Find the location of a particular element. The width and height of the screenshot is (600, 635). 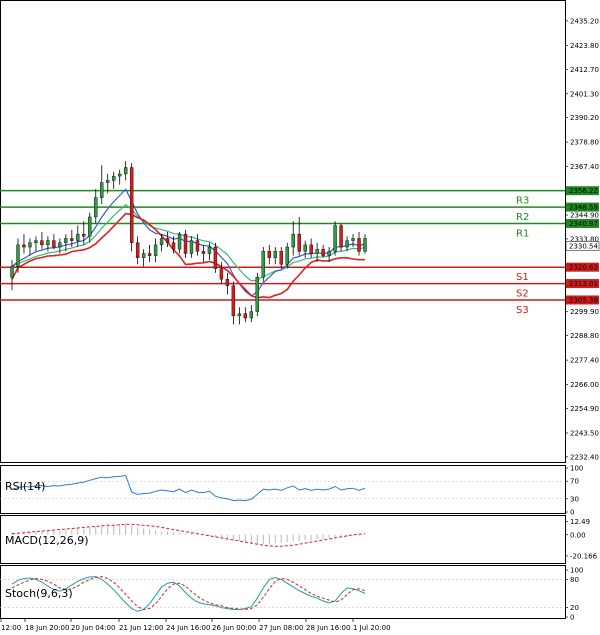

pane-tick-label: -20.166 is located at coordinates (584, 556).